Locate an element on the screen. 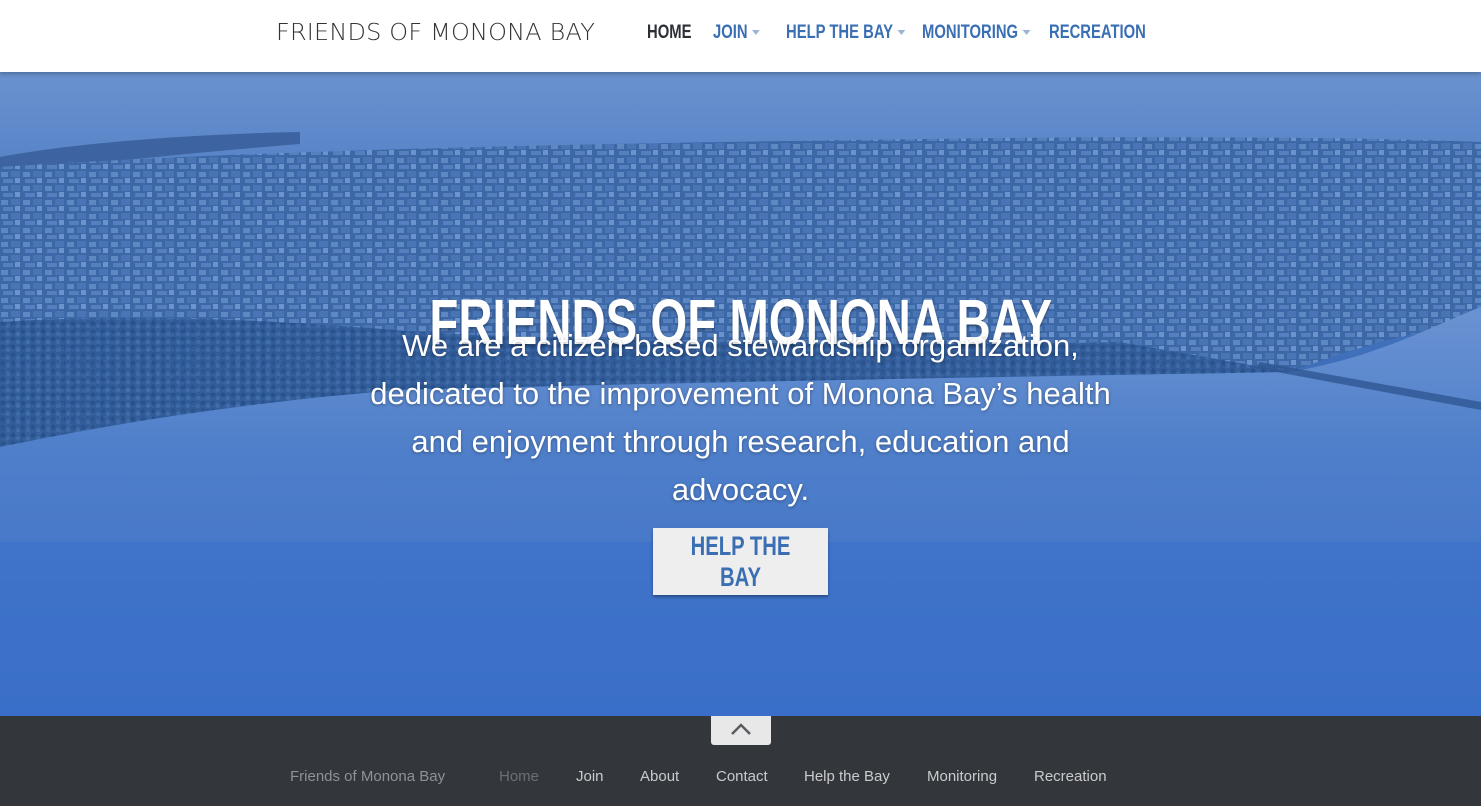  nav-monitoring: MONITORING is located at coordinates (976, 33).